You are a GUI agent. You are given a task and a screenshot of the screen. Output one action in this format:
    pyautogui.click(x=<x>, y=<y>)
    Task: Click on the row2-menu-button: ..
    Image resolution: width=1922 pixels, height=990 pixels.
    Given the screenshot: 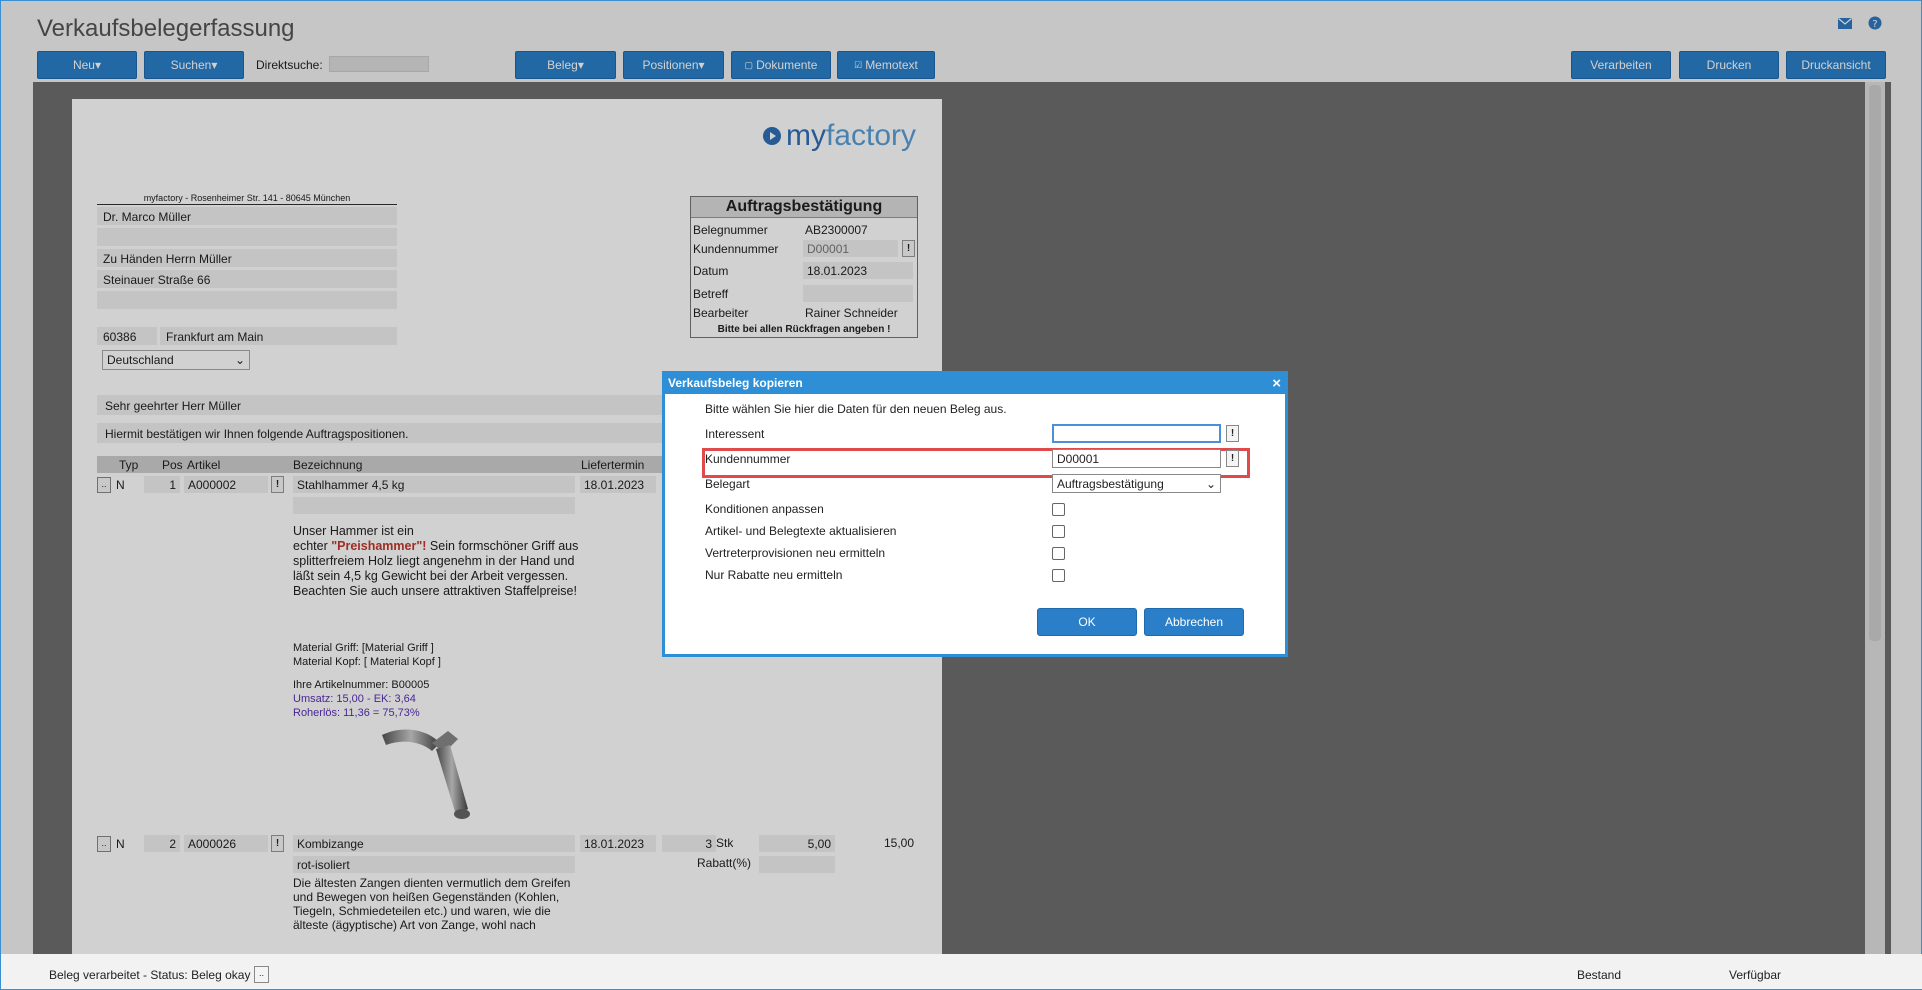 What is the action you would take?
    pyautogui.click(x=104, y=844)
    